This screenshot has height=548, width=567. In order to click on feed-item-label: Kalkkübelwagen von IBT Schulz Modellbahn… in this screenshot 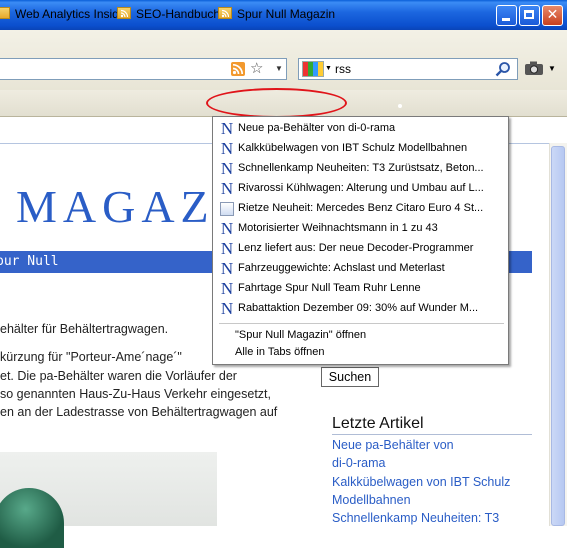, I will do `click(353, 148)`.